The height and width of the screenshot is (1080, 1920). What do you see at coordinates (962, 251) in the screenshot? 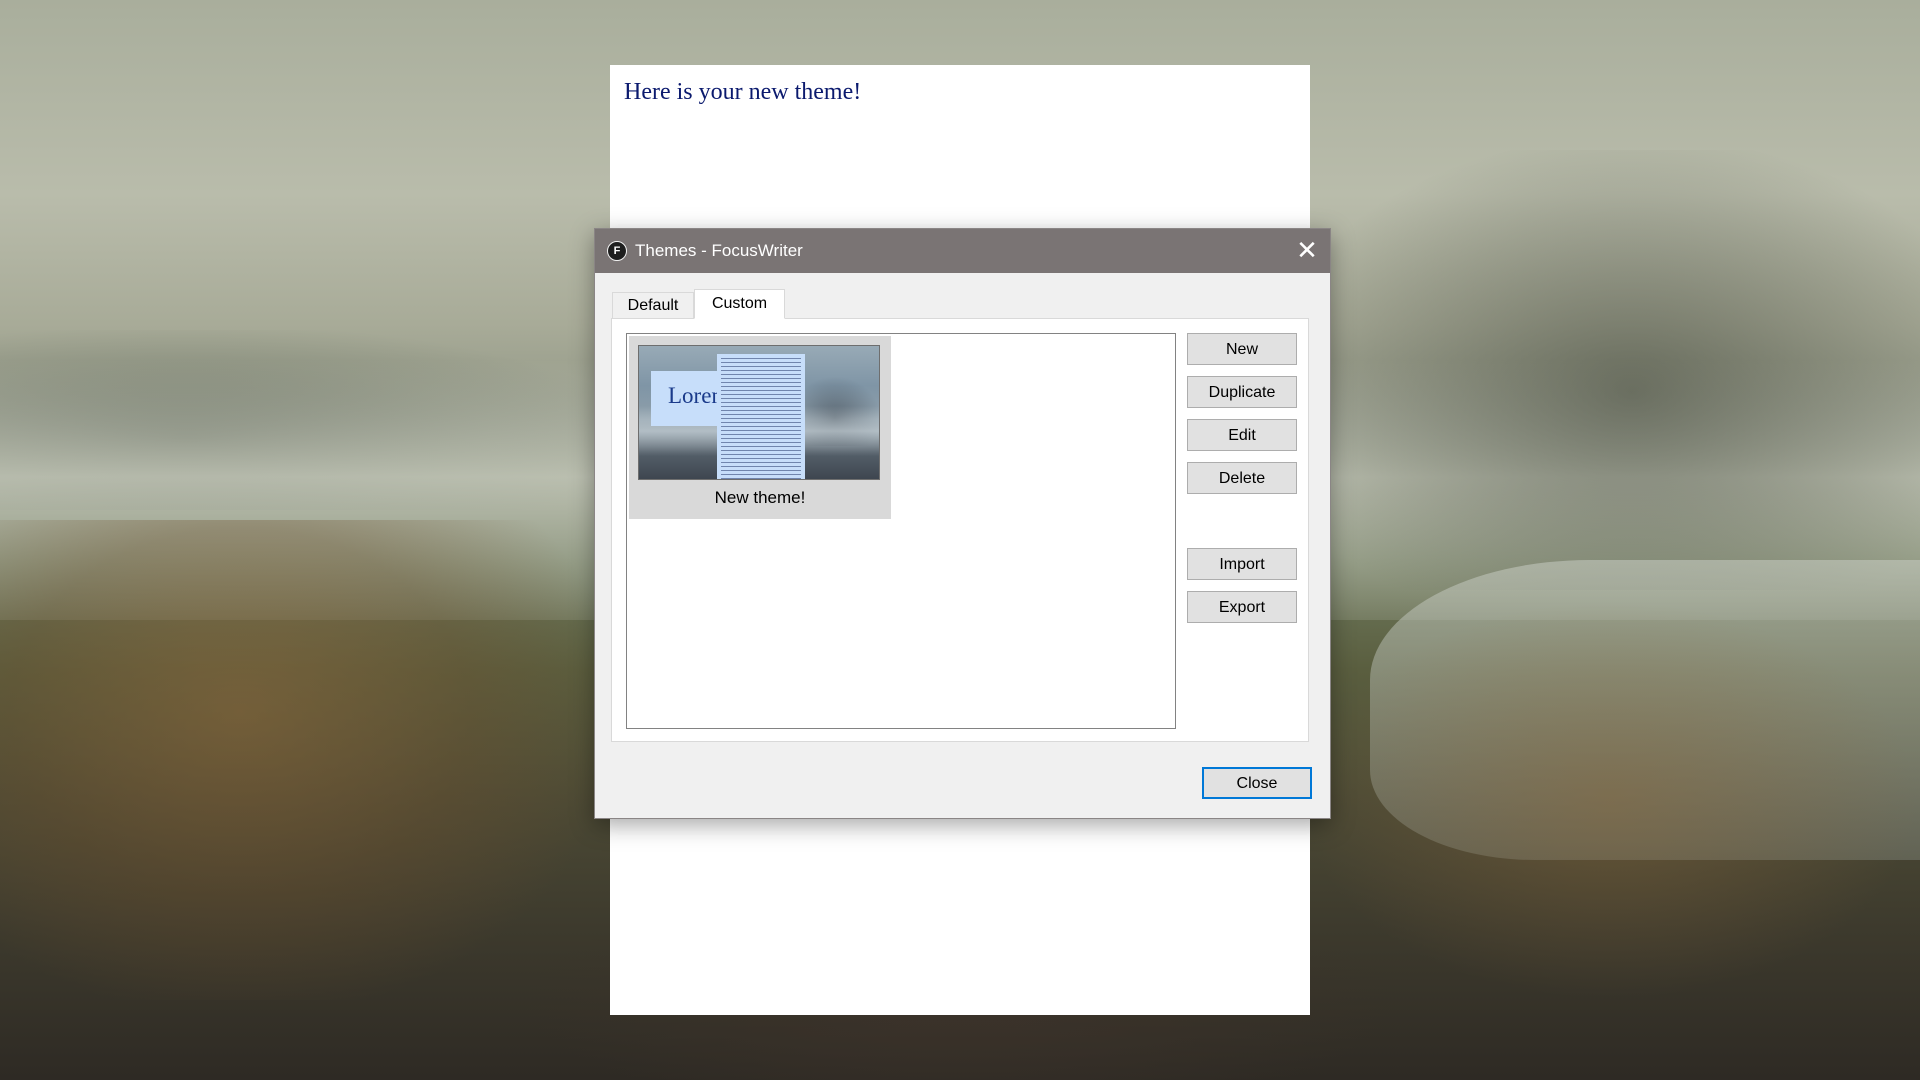
I see `dialog-titlebar: F Themes - FocusWriter ✕` at bounding box center [962, 251].